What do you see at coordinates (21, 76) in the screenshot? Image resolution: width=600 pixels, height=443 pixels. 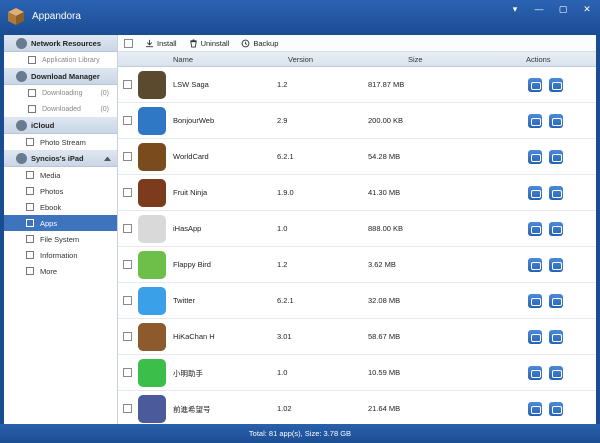 I see `download-icon` at bounding box center [21, 76].